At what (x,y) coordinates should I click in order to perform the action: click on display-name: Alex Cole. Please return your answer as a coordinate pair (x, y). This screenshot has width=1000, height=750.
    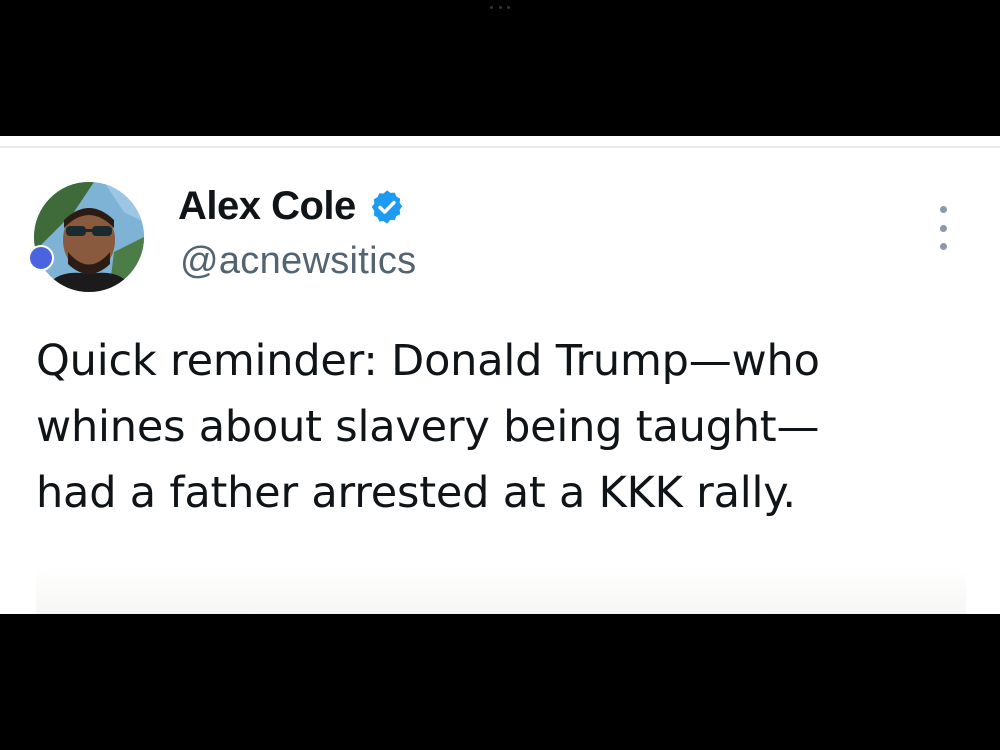
    Looking at the image, I should click on (267, 206).